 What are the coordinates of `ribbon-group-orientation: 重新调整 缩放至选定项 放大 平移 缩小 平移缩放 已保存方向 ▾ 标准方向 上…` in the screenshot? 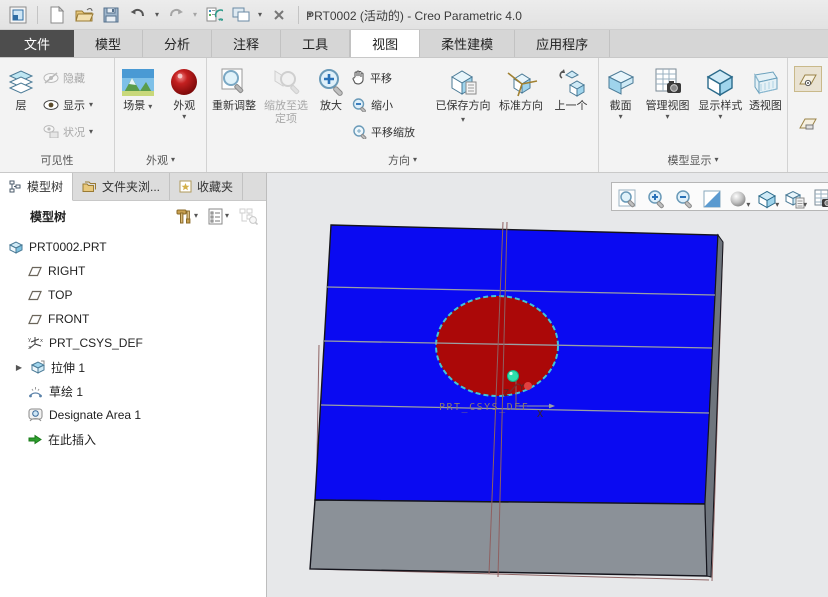 It's located at (403, 115).